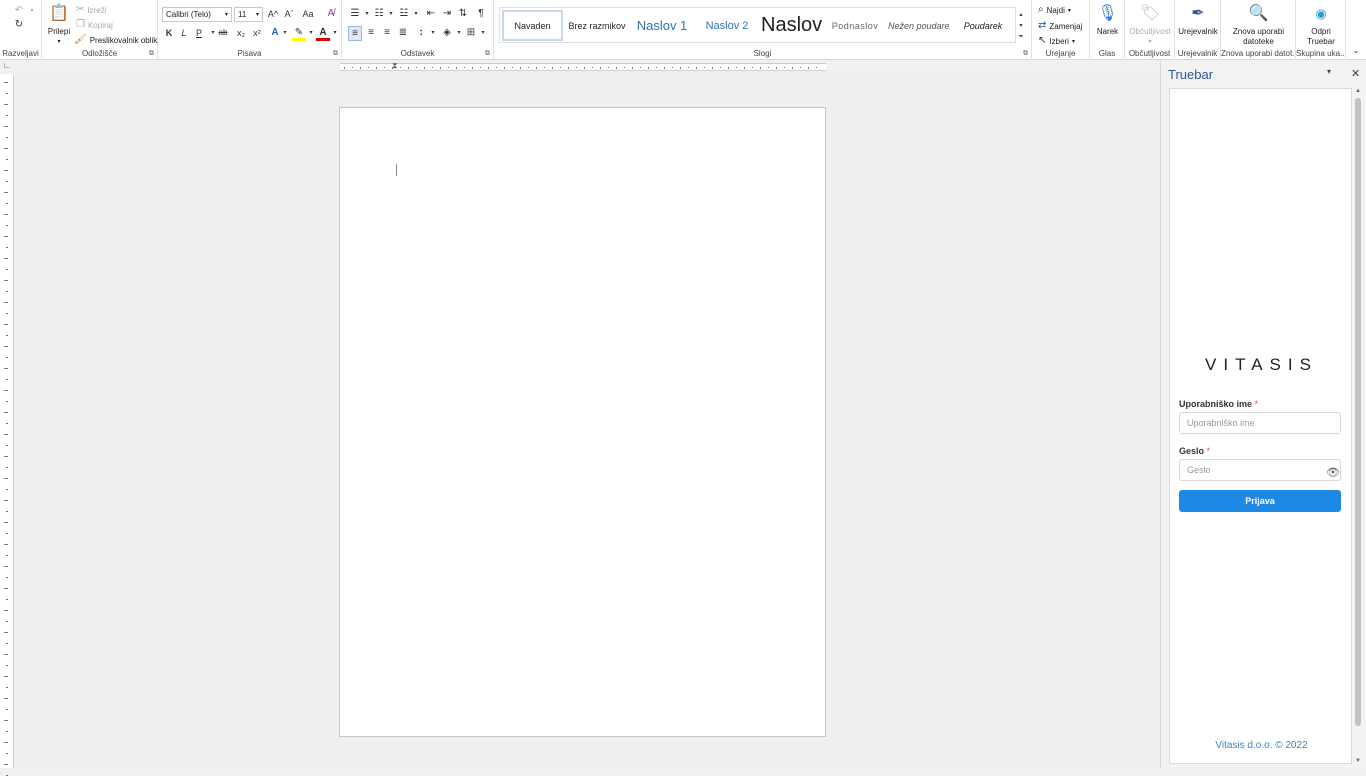 Image resolution: width=1366 pixels, height=776 pixels. Describe the element at coordinates (151, 54) in the screenshot. I see `clipboard-launcher-icon: ⧉` at that location.